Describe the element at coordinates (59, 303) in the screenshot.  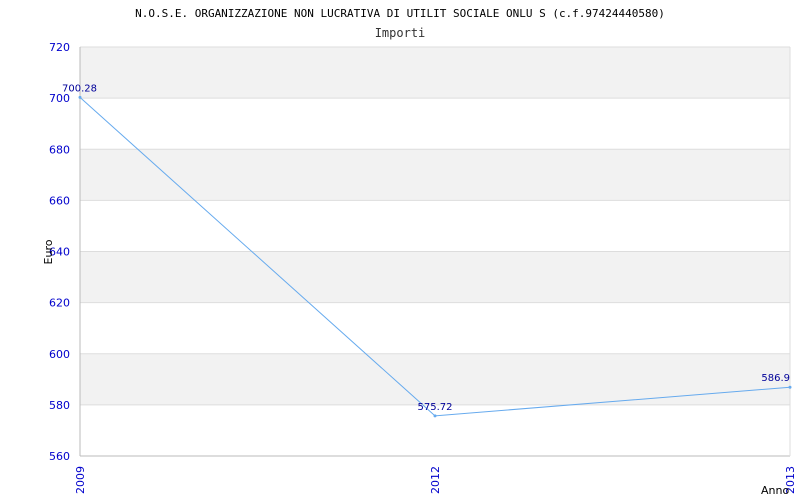
I see `y-tick-label: 620` at that location.